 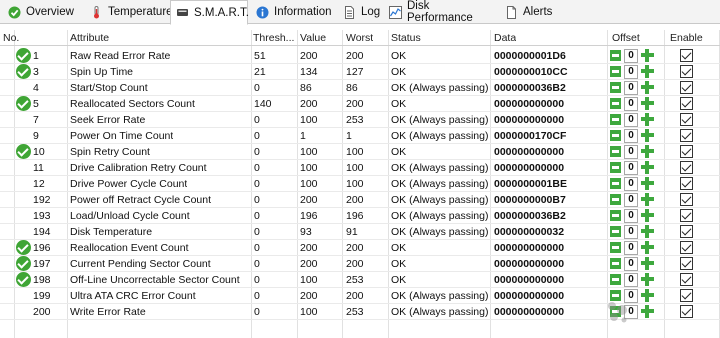 I want to click on tab-information: Information, so click(x=292, y=12).